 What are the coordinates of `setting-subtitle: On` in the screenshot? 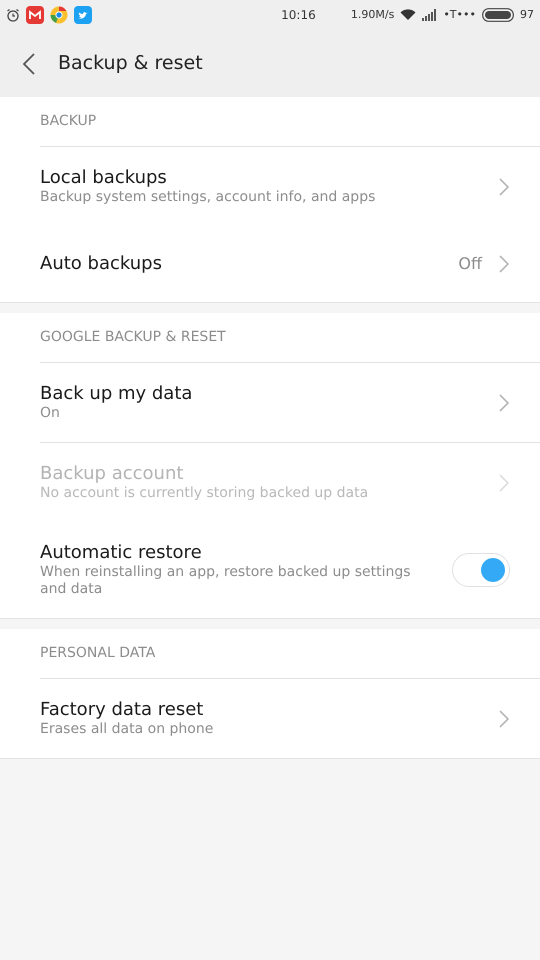 It's located at (50, 413).